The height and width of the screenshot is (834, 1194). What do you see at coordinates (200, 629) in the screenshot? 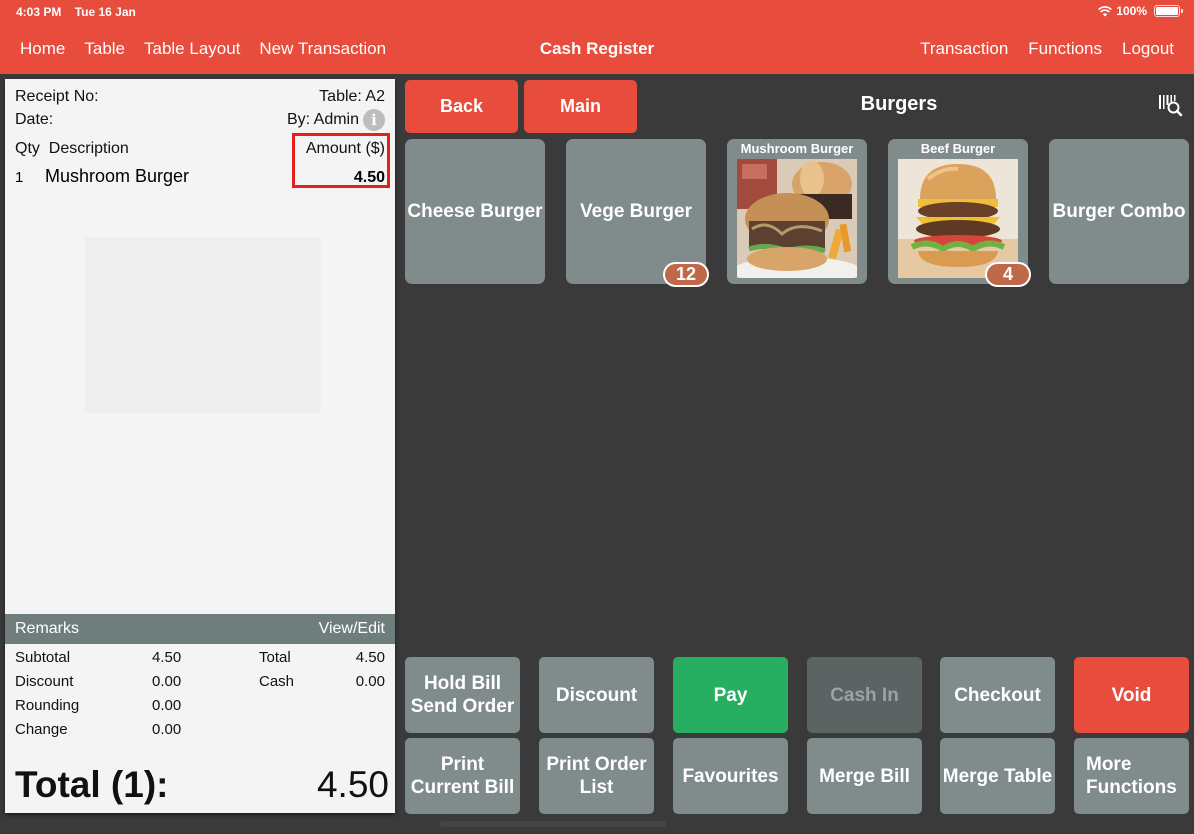
I see `remarks-bar: Remarks View/Edit` at bounding box center [200, 629].